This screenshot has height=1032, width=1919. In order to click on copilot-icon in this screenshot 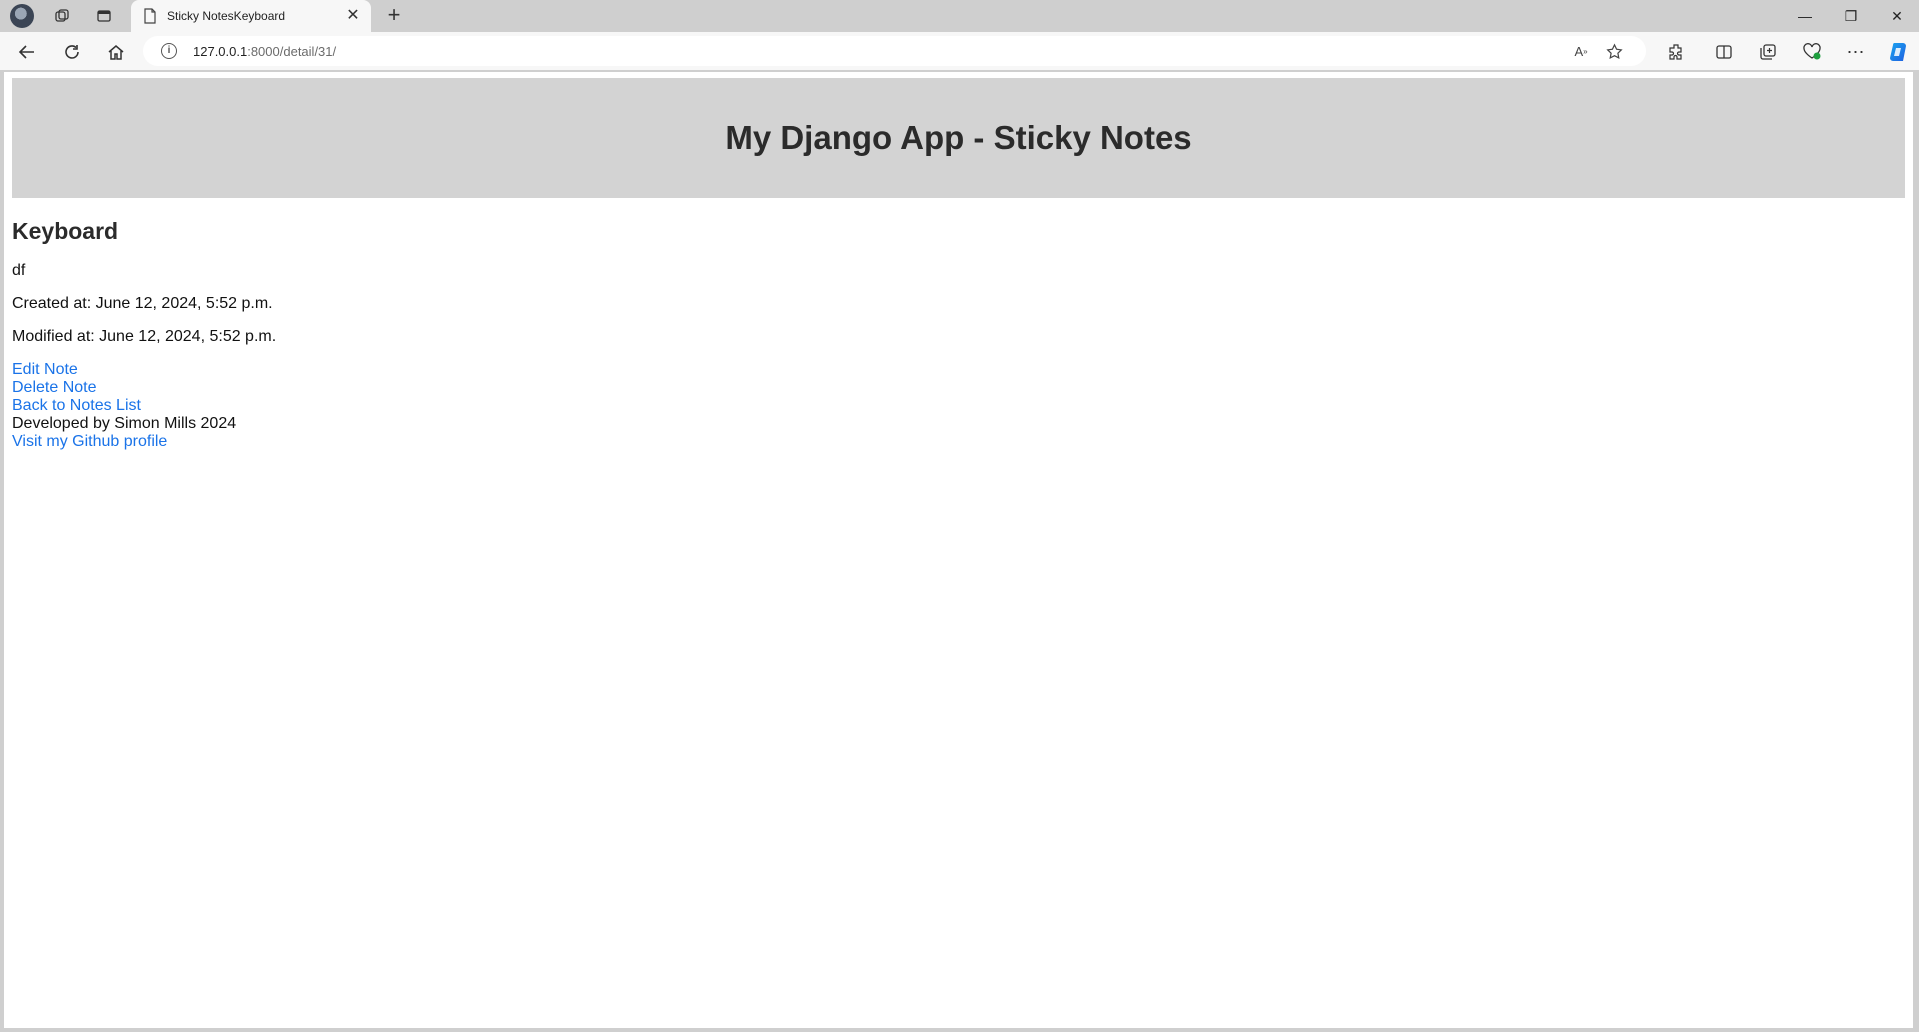, I will do `click(1898, 52)`.